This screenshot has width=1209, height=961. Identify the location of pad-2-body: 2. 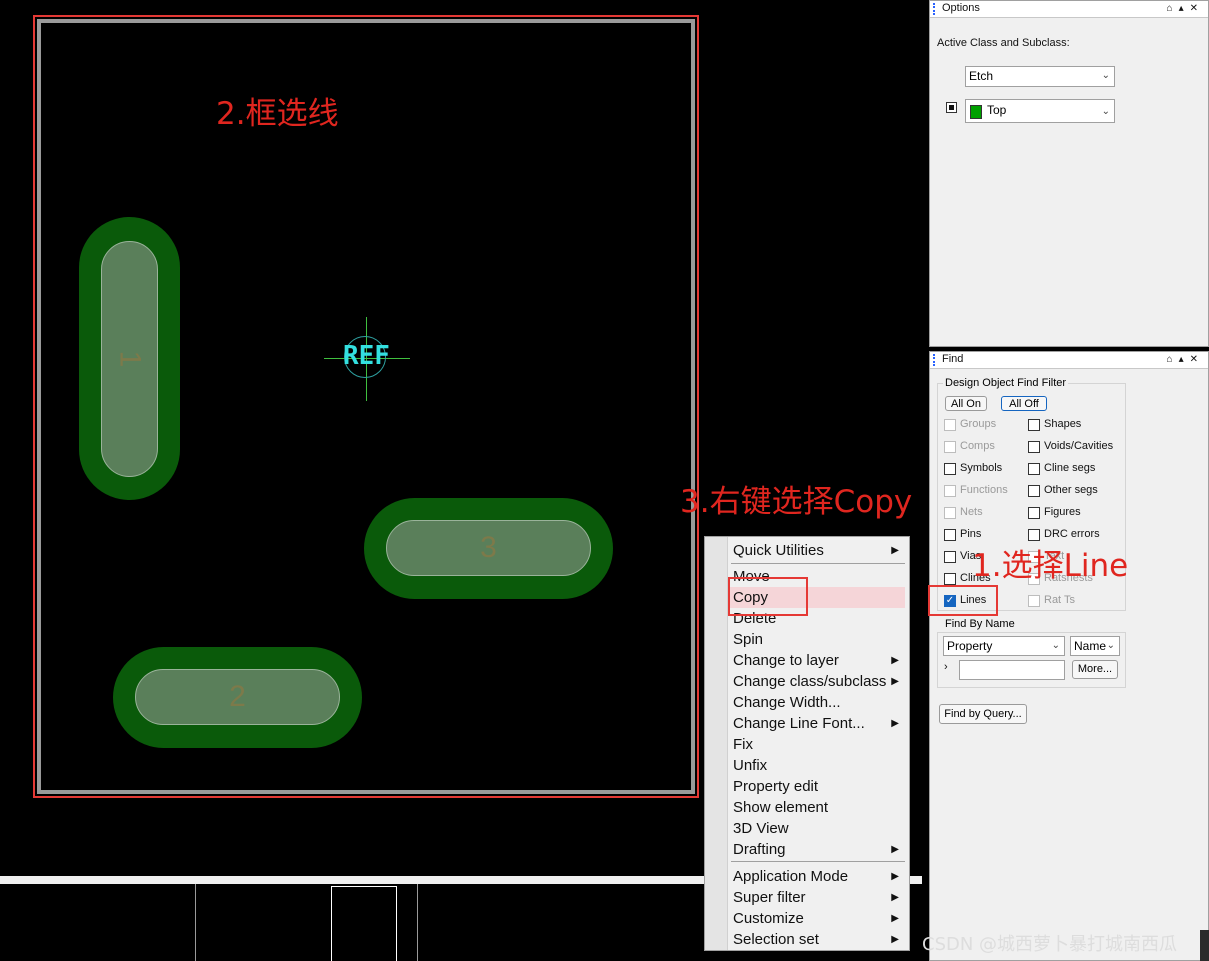
(237, 697).